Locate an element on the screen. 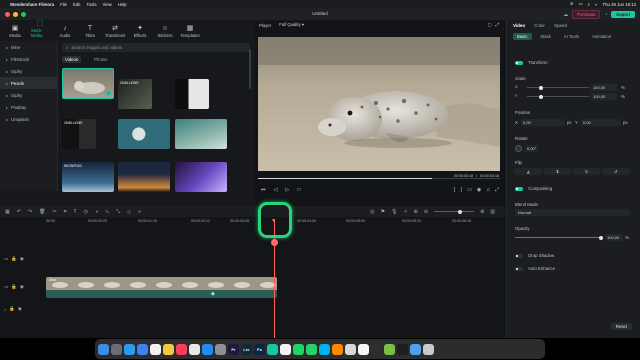 The image size is (640, 360). position-x-input: 0,00 is located at coordinates (543, 122).